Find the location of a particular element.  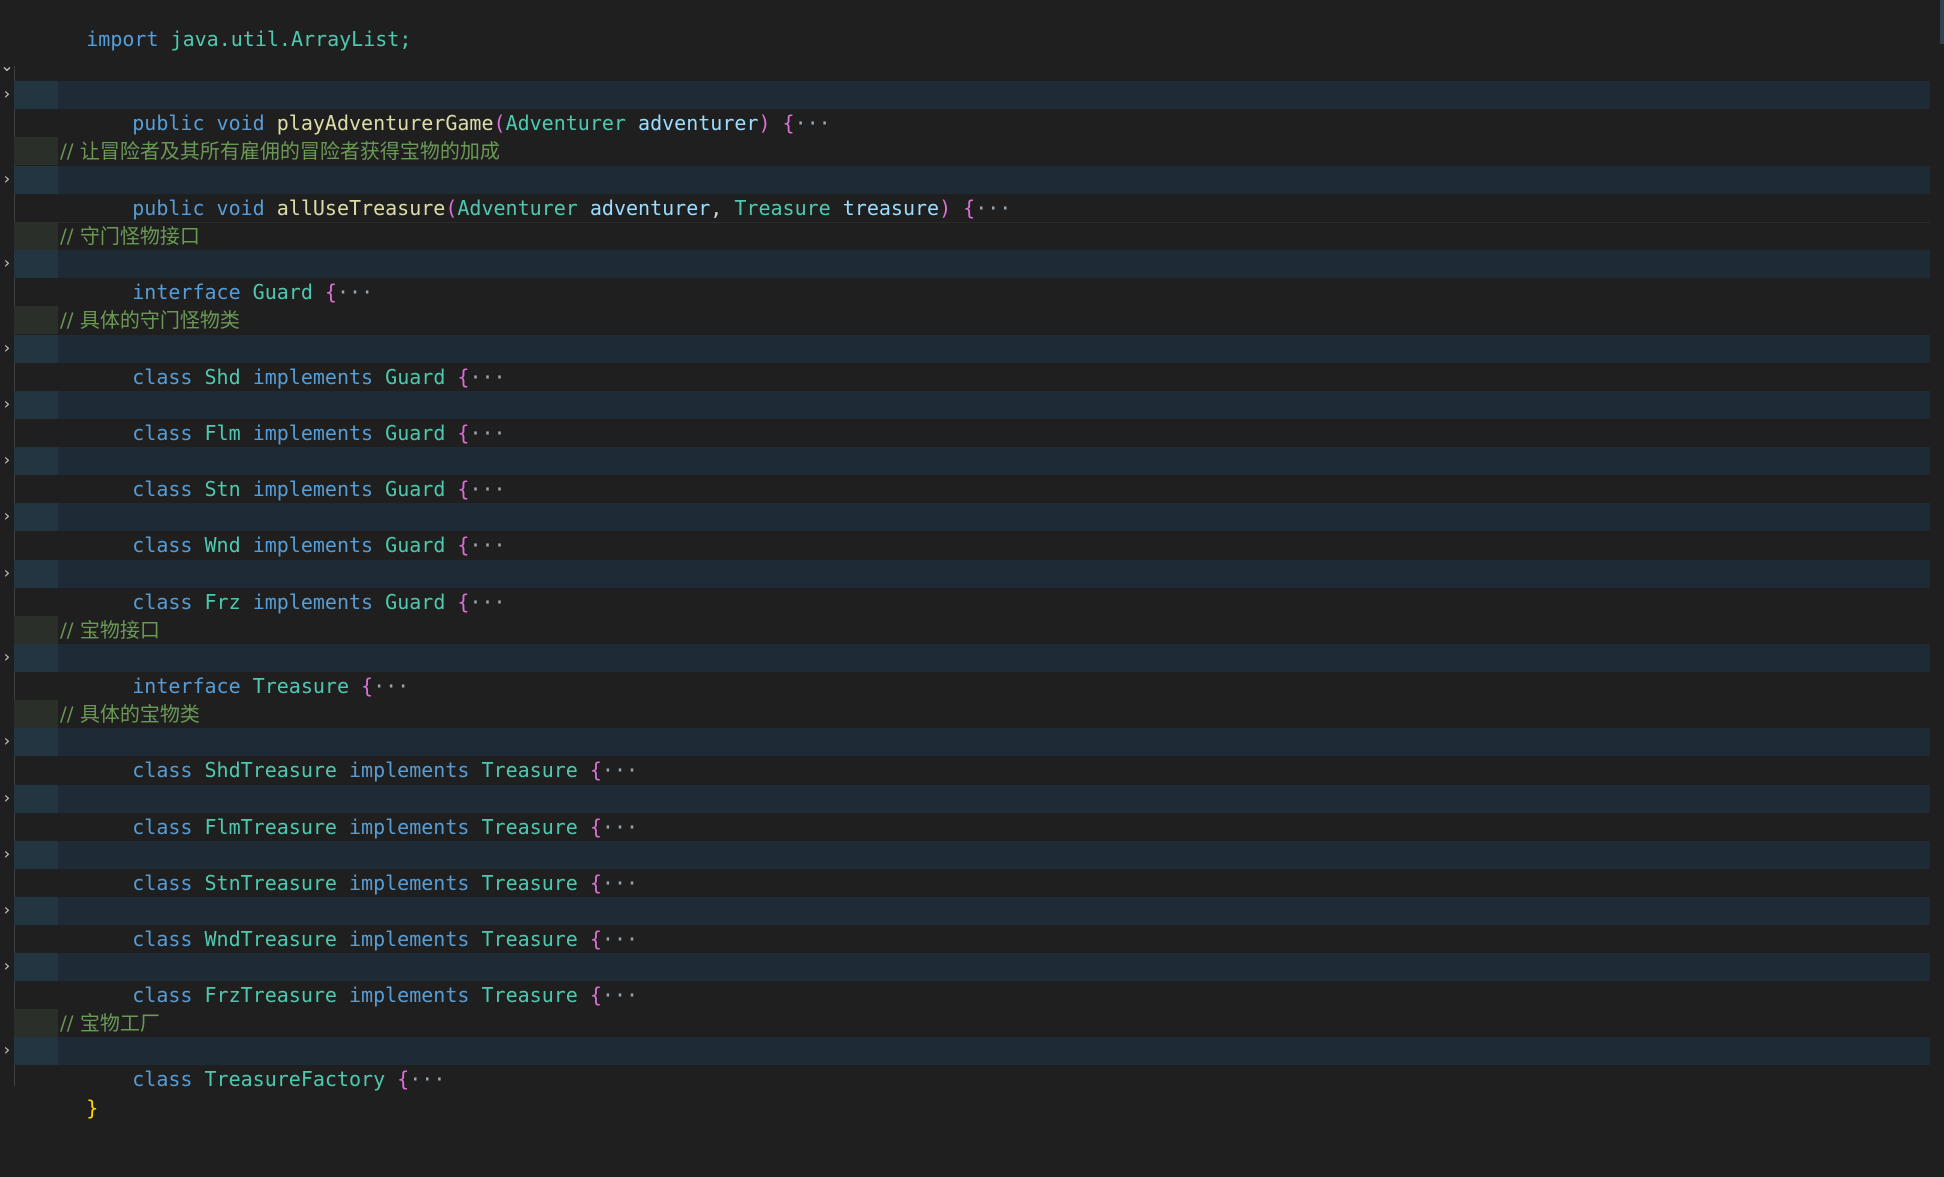

type-token: FrzTreasure is located at coordinates (270, 995).